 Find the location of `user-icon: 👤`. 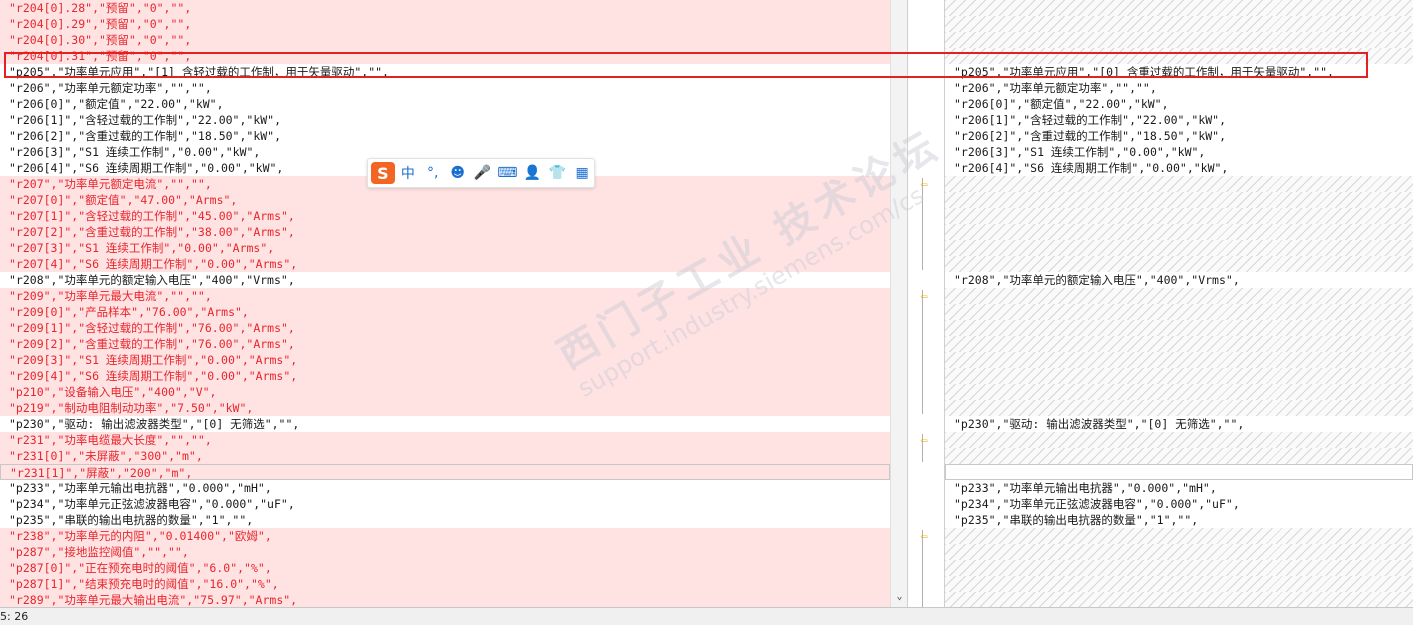

user-icon: 👤 is located at coordinates (532, 173).